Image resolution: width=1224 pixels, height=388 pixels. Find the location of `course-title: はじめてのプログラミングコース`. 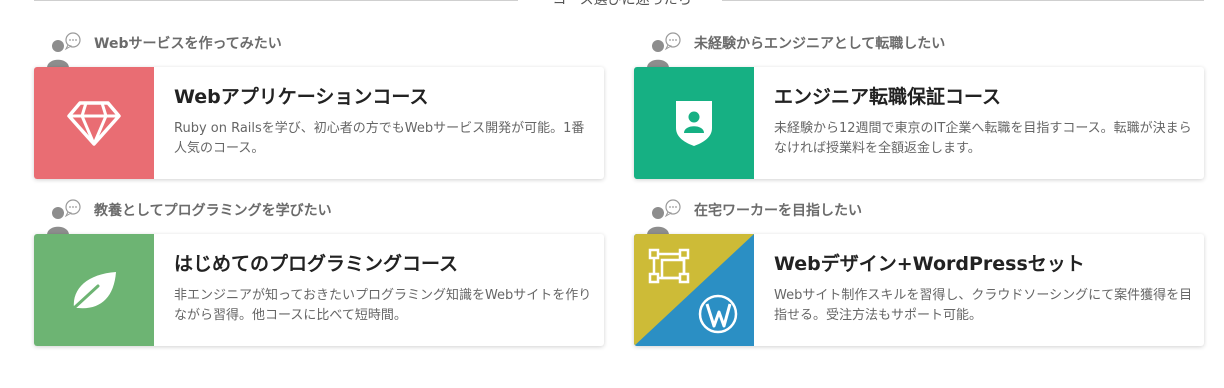

course-title: はじめてのプログラミングコース is located at coordinates (316, 264).